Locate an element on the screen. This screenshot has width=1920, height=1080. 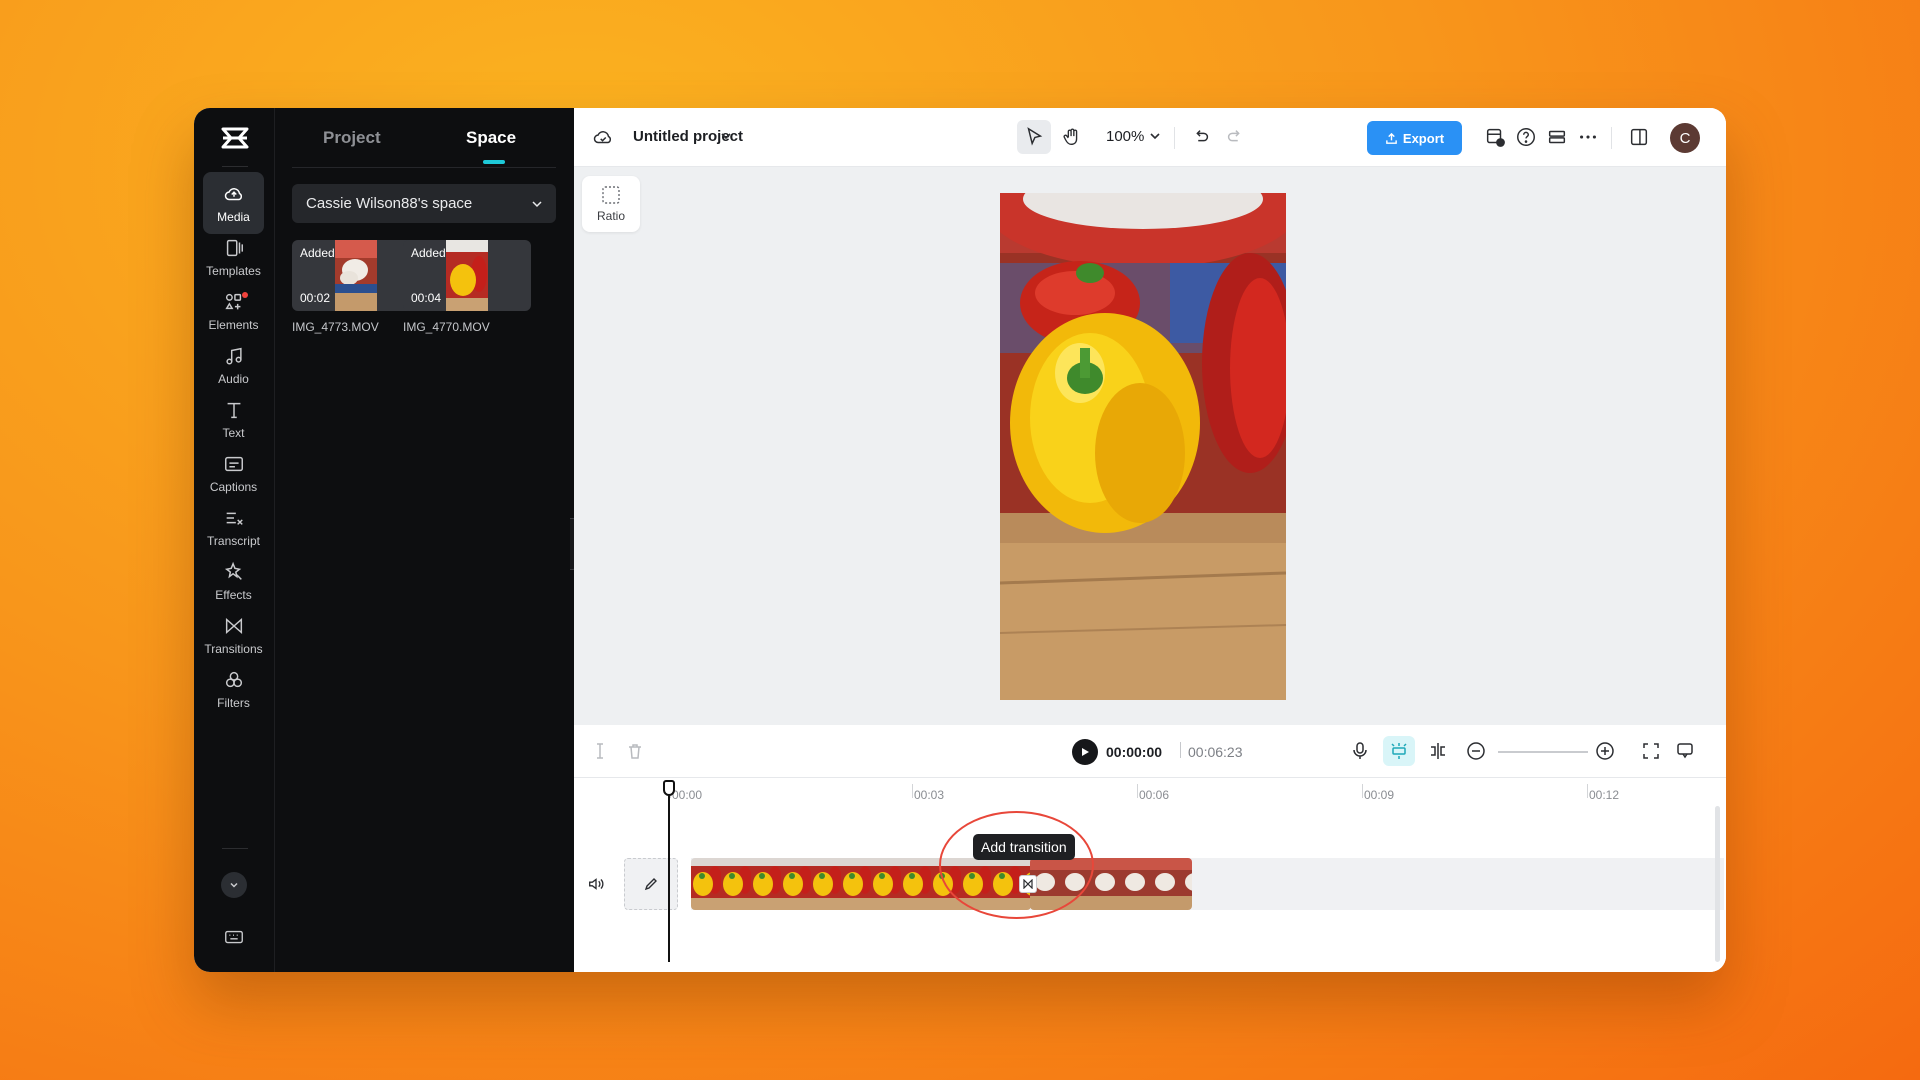
rail-item-audio: Audio is located at coordinates (233, 365).